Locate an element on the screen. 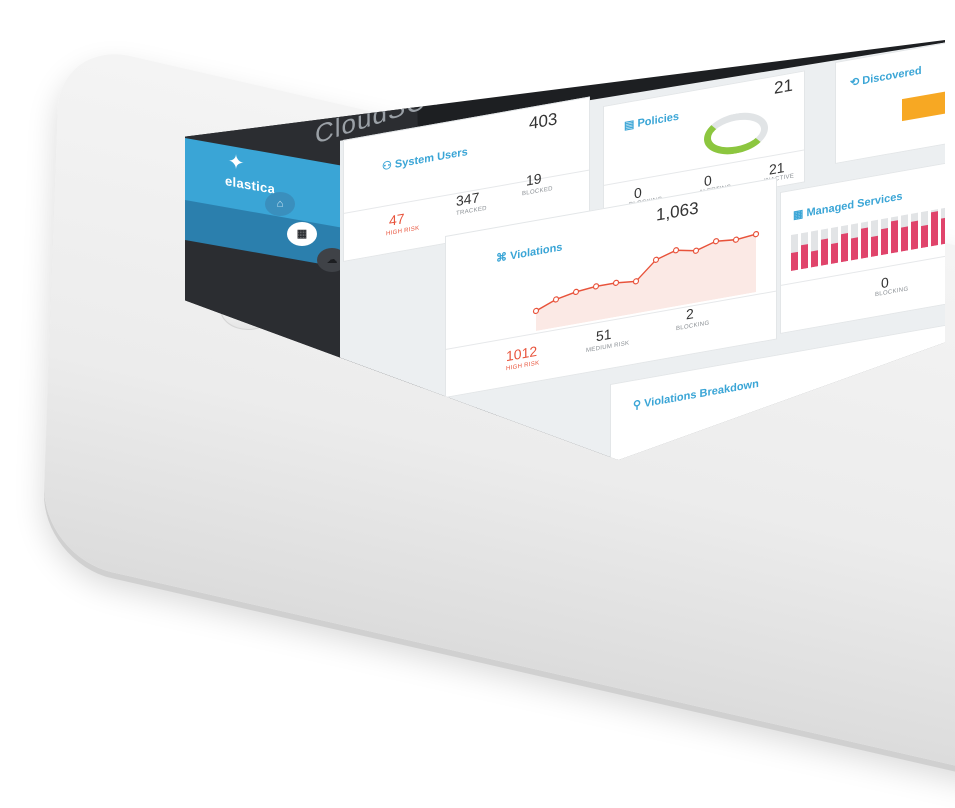  grid-icon: ▦ is located at coordinates (302, 234).